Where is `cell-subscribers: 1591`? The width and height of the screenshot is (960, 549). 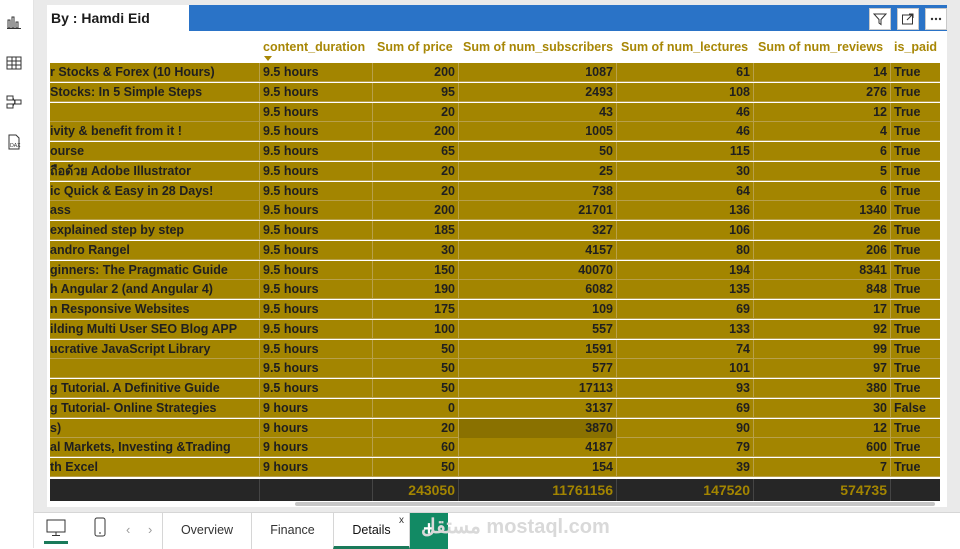
cell-subscribers: 1591 is located at coordinates (538, 349).